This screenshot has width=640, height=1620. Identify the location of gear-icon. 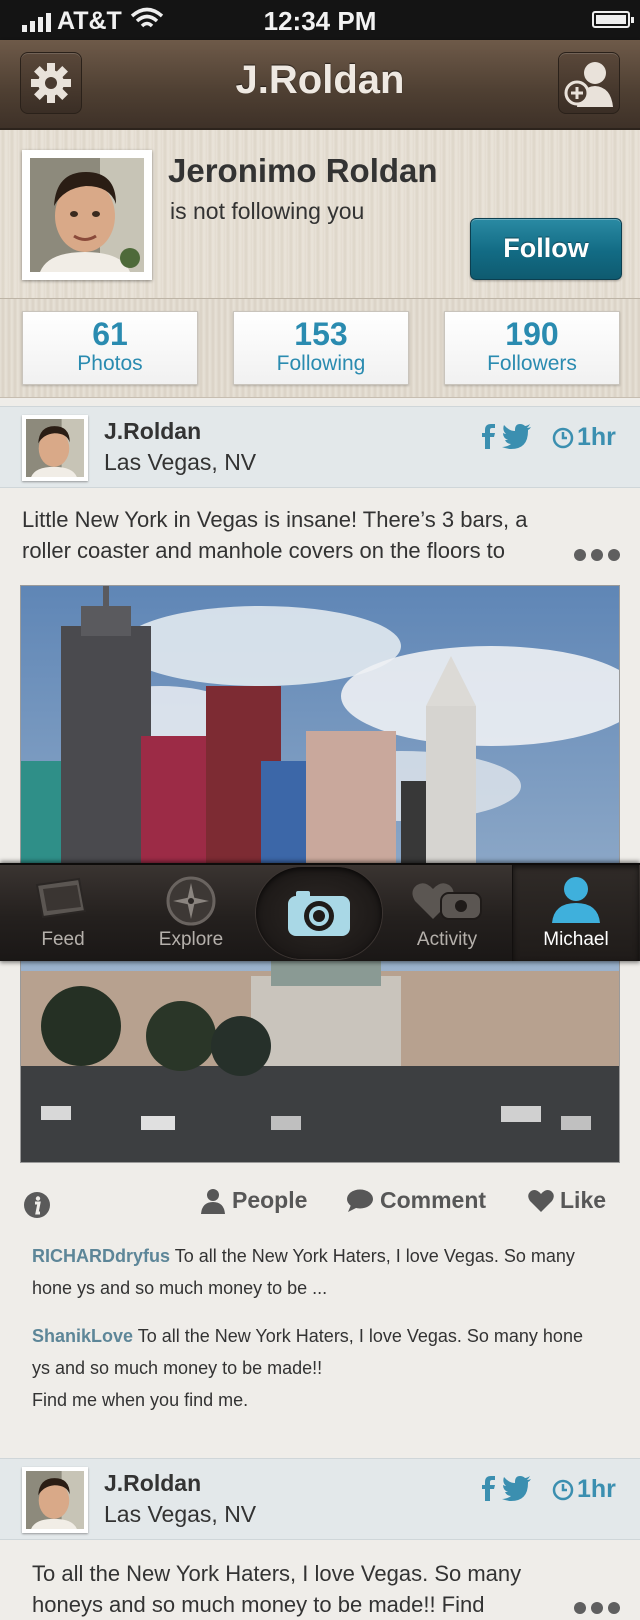
(51, 83).